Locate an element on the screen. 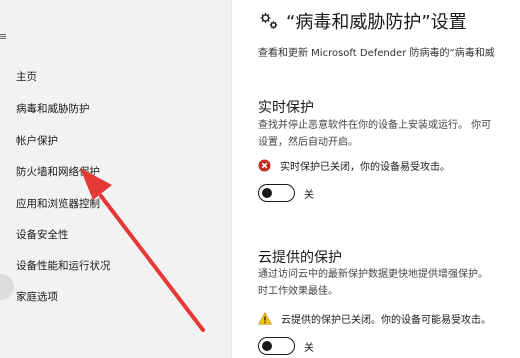 The height and width of the screenshot is (358, 520). sidebar-item-label: 应用和浏览器控制 is located at coordinates (58, 203).